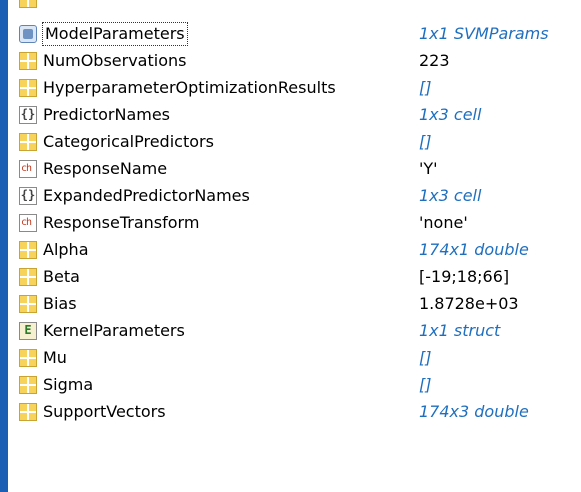 This screenshot has width=581, height=492. What do you see at coordinates (294, 331) in the screenshot?
I see `list-item: E KernelParameters 1x1 struct` at bounding box center [294, 331].